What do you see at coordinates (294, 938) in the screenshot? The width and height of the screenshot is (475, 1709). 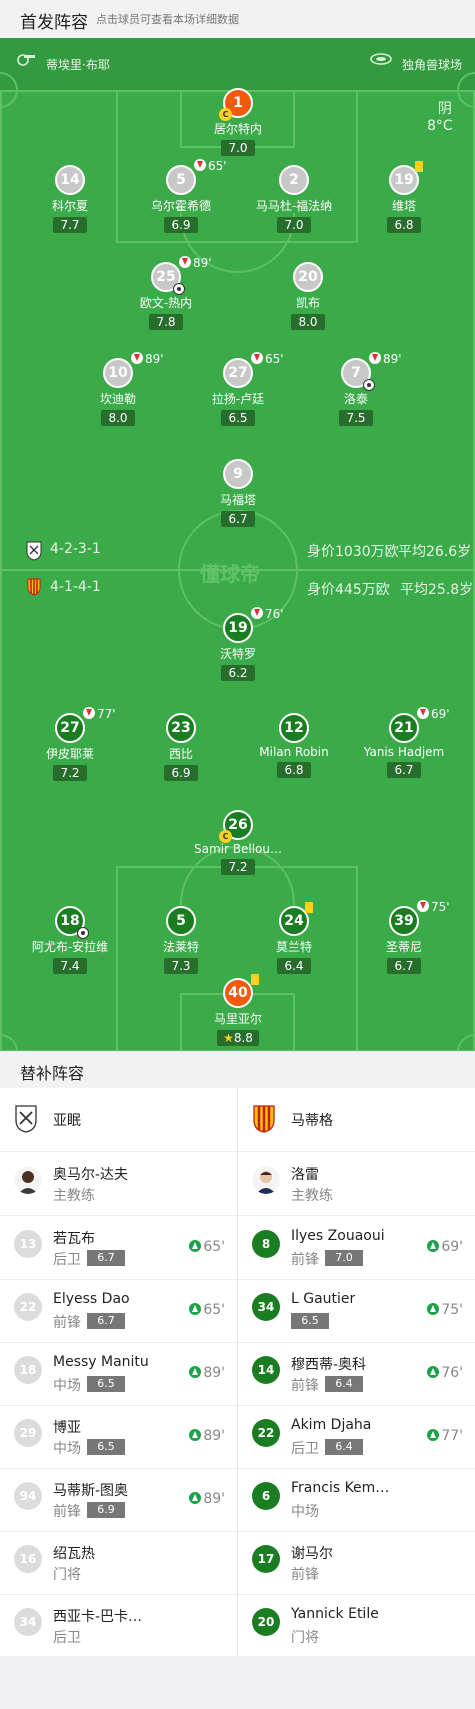 I see `player-away-24: 24 莫兰特 6.4` at bounding box center [294, 938].